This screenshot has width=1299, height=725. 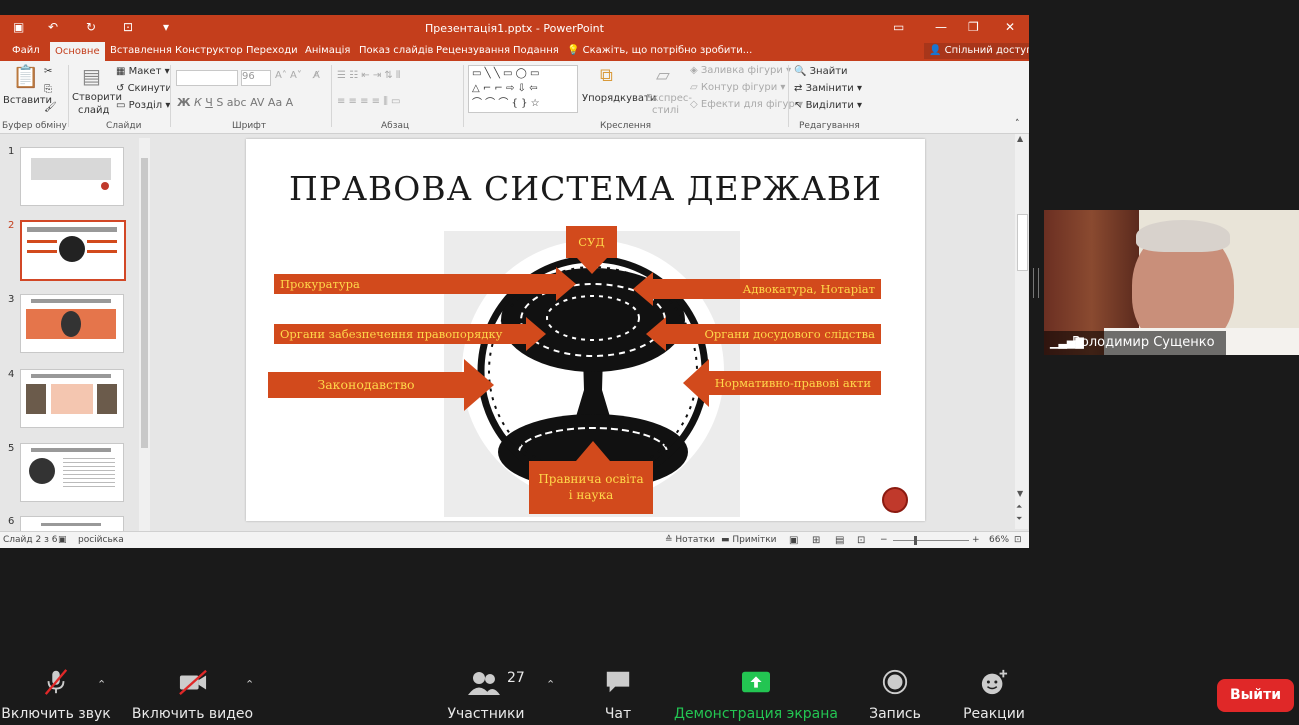 What do you see at coordinates (415, 284) in the screenshot?
I see `label-prosecution: Прокуратура` at bounding box center [415, 284].